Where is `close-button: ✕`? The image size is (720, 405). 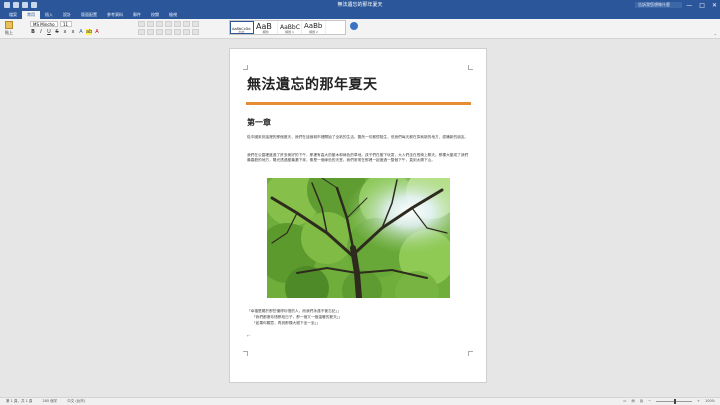
close-button: ✕ is located at coordinates (714, 5).